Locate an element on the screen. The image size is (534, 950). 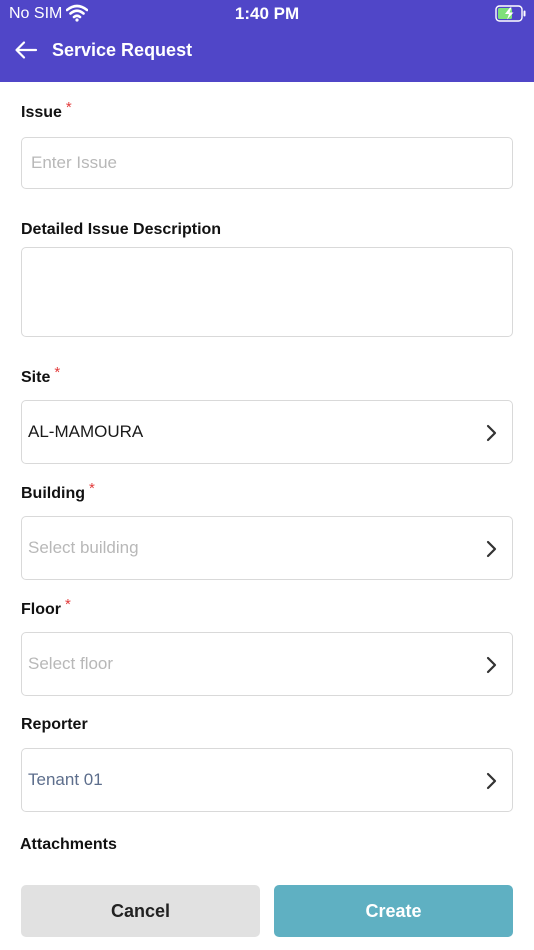
status-time: 1:40 PM is located at coordinates (267, 13).